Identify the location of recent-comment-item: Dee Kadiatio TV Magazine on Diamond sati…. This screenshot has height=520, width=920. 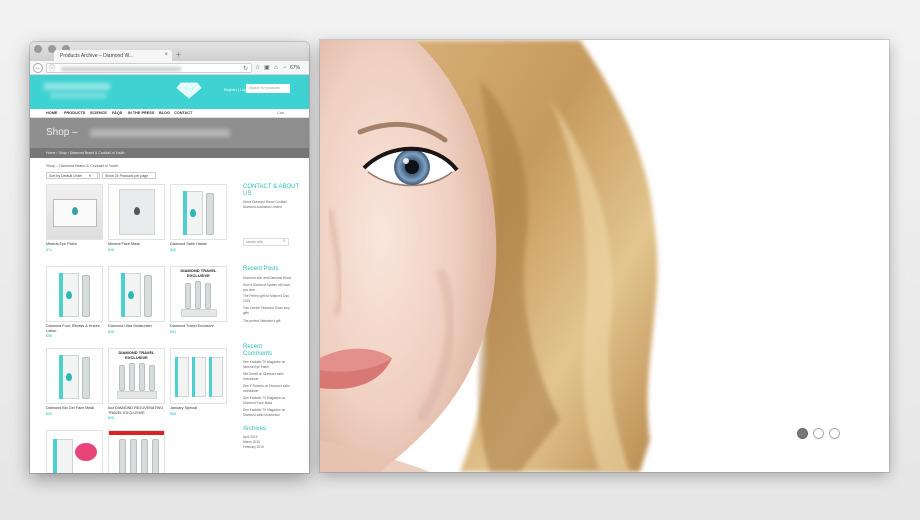
(268, 412).